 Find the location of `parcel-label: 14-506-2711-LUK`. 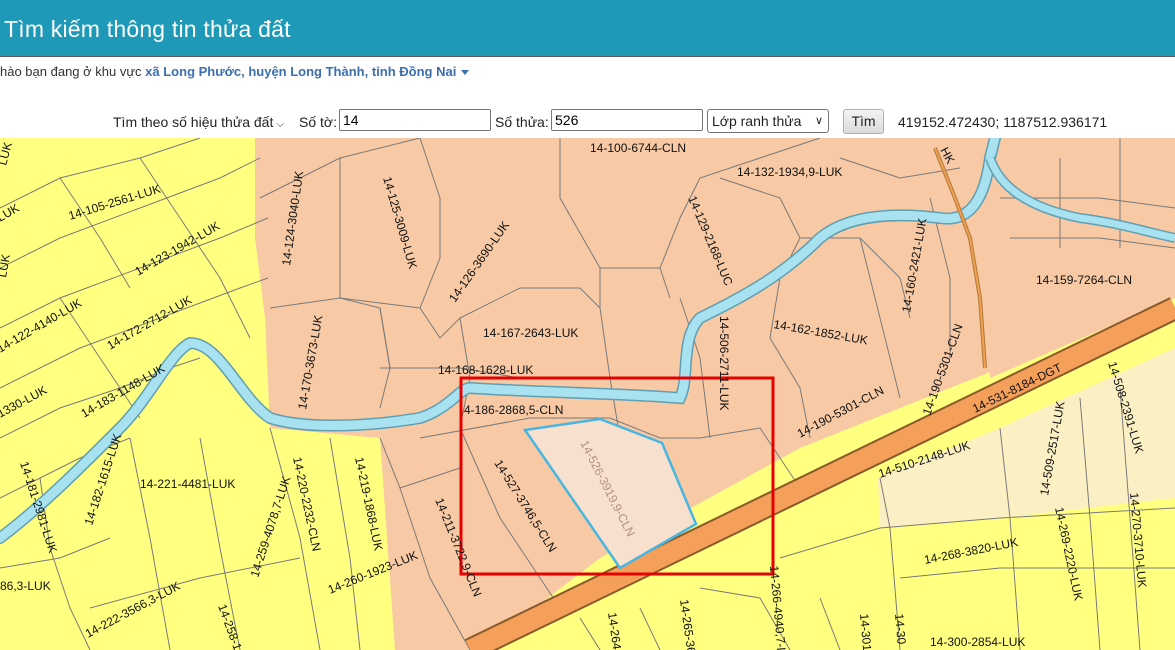

parcel-label: 14-506-2711-LUK is located at coordinates (724, 363).